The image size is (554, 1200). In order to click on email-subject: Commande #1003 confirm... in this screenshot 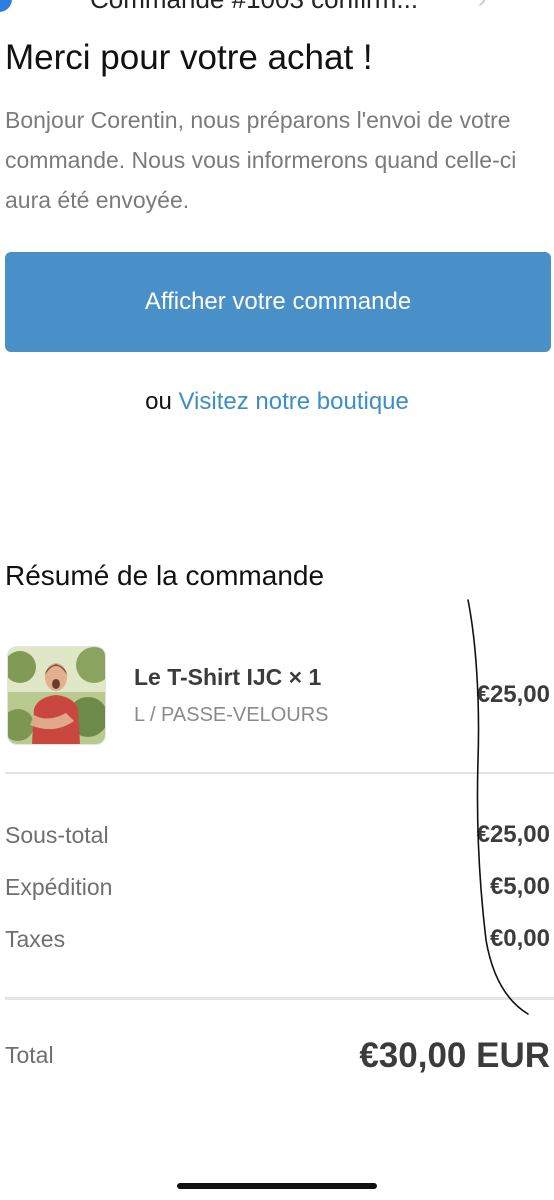, I will do `click(254, 7)`.